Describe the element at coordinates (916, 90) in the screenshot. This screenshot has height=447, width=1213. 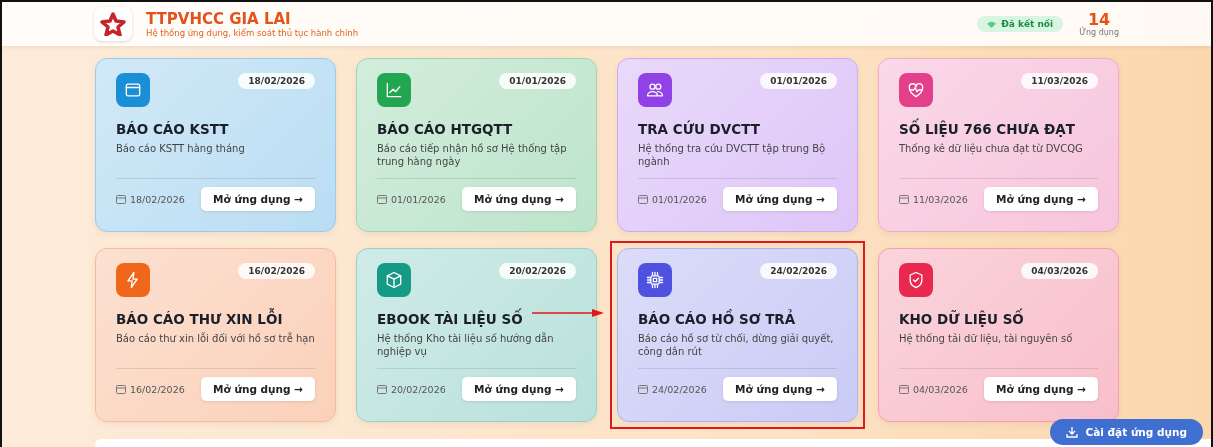
I see `heart-pulse-icon` at that location.